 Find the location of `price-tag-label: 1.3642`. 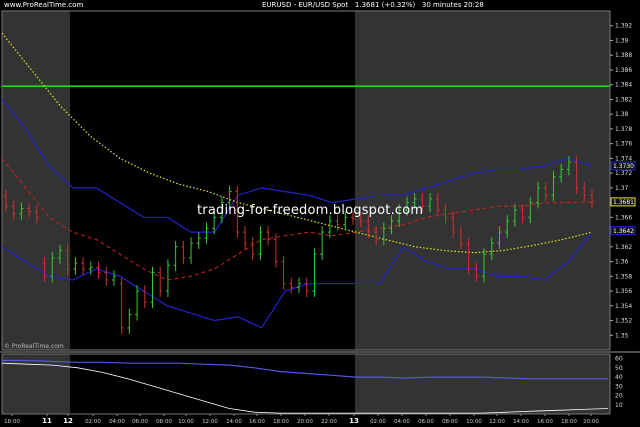

price-tag-label: 1.3642 is located at coordinates (623, 231).